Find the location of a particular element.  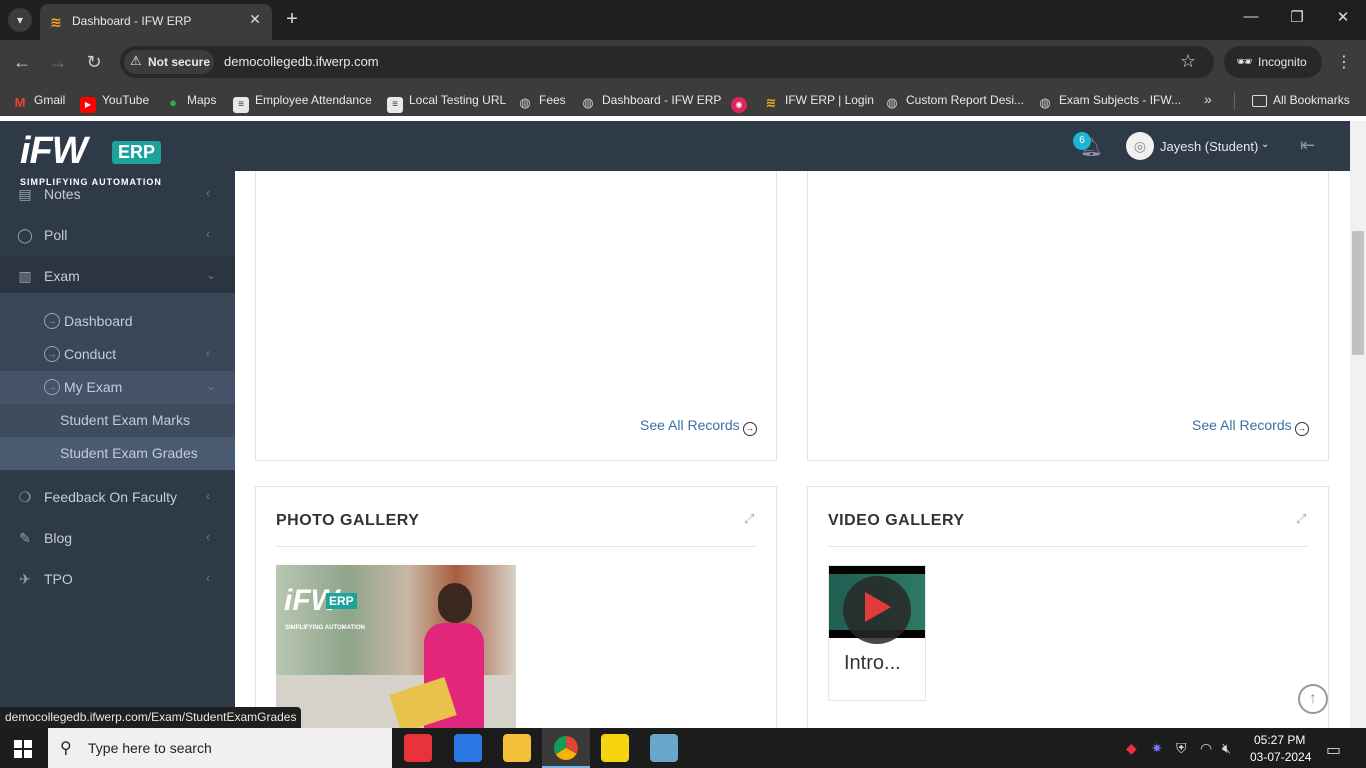

ifw-icon: ≋ is located at coordinates (771, 102).